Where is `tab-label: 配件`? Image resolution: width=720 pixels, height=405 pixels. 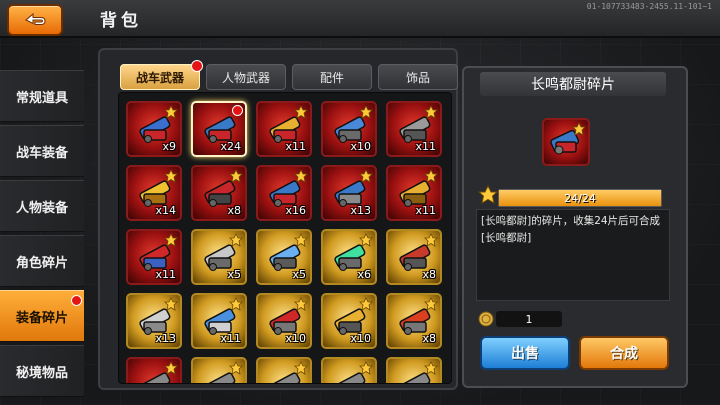 tab-label: 配件 is located at coordinates (331, 77).